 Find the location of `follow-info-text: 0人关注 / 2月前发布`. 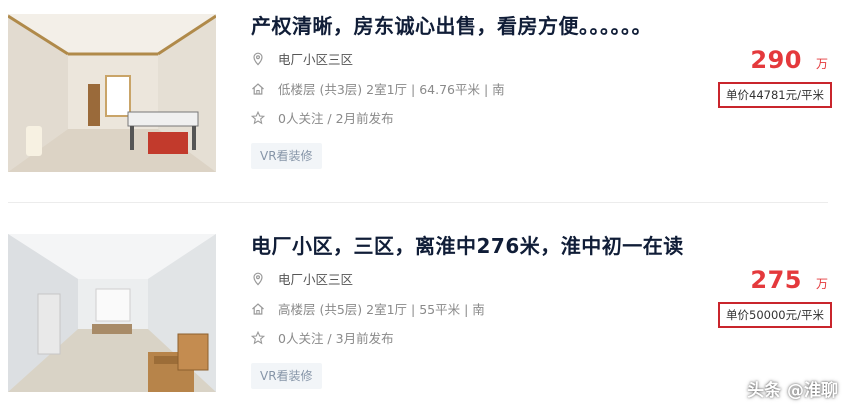

follow-info-text: 0人关注 / 2月前发布 is located at coordinates (336, 118).